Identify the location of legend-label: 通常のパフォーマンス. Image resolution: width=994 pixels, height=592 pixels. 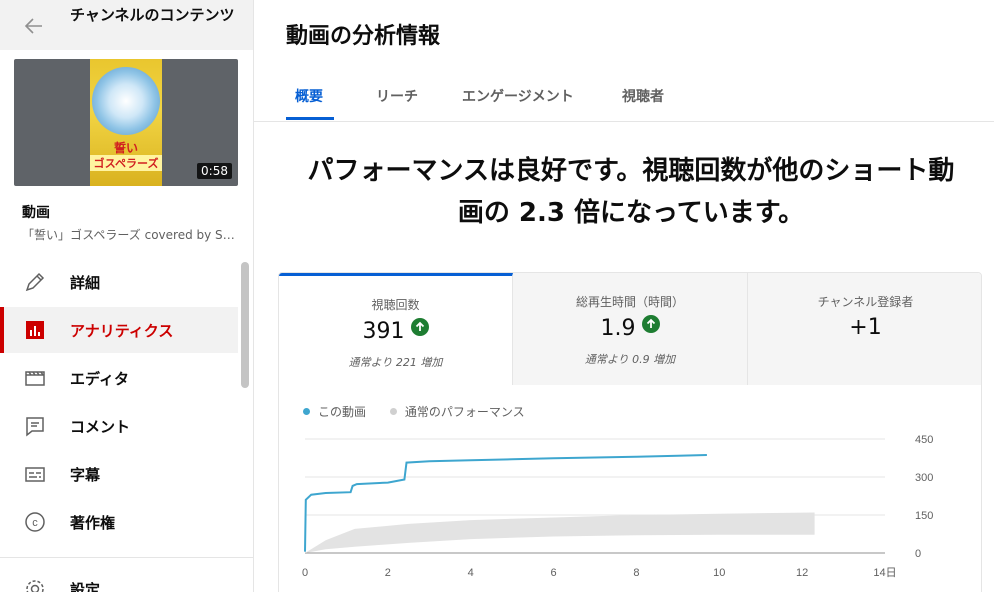
(464, 412).